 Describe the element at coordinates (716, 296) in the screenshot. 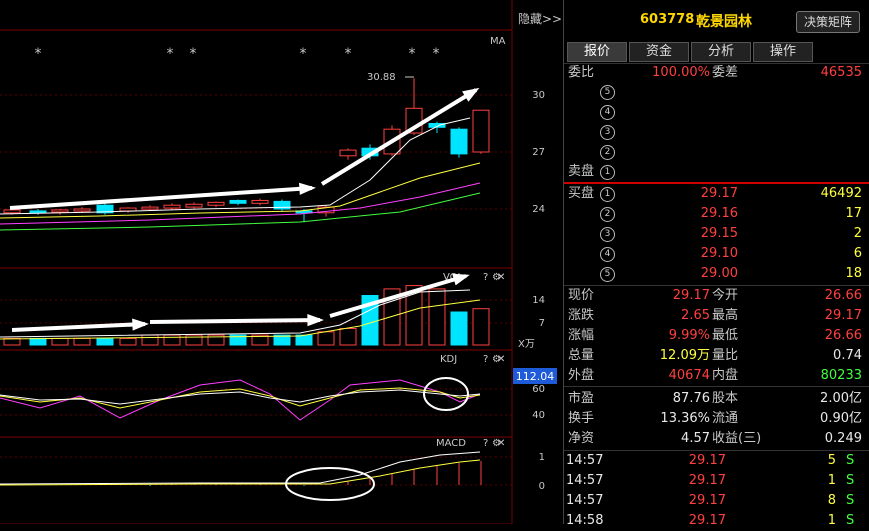

I see `stat-row: 现价 29.17 今开 26.66` at that location.